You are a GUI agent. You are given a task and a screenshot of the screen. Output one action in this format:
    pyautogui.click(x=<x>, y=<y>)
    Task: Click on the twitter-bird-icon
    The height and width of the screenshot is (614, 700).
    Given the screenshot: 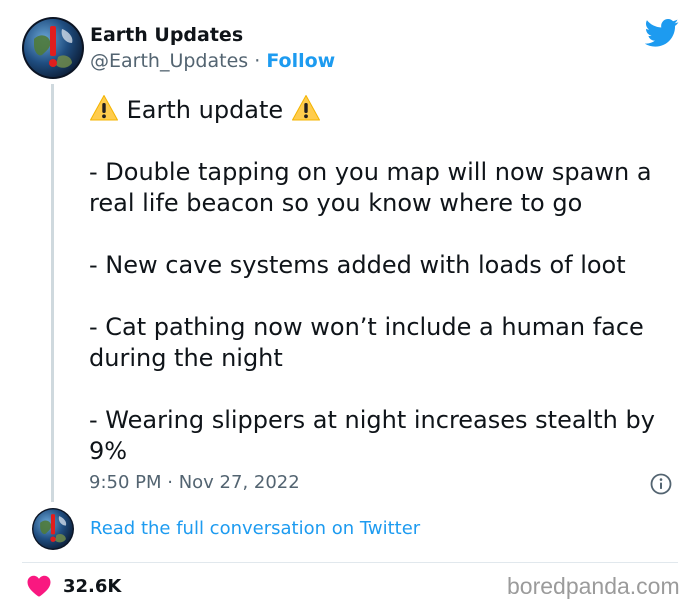 What is the action you would take?
    pyautogui.click(x=662, y=33)
    